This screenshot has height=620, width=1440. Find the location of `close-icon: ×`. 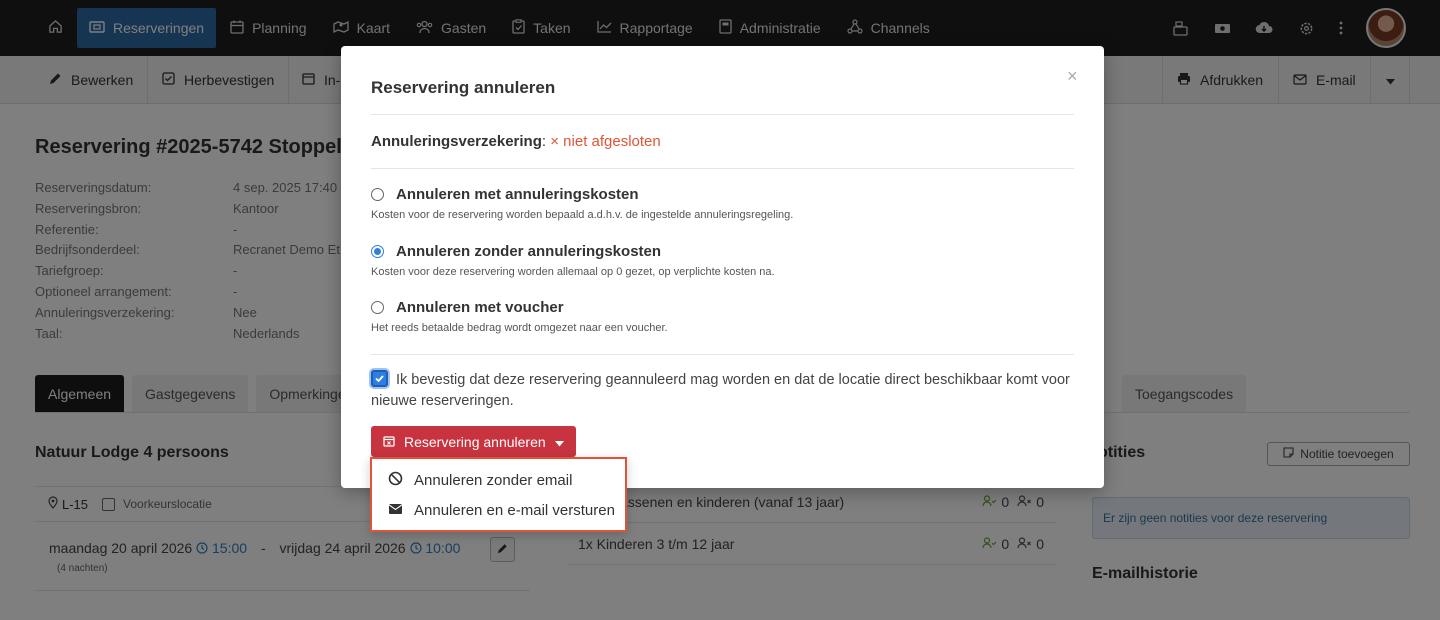

close-icon: × is located at coordinates (1072, 76).